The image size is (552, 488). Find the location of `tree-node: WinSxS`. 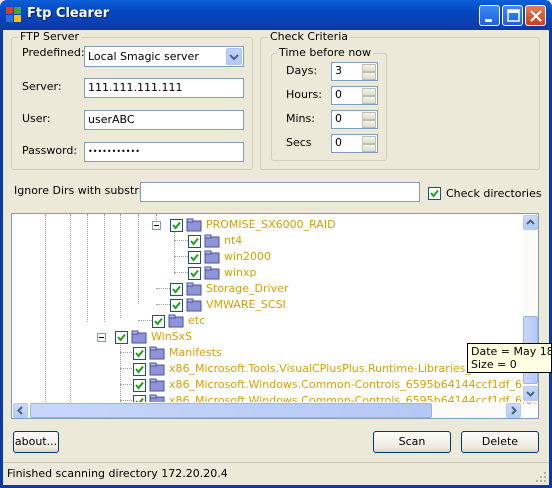

tree-node: WinSxS is located at coordinates (267, 337).